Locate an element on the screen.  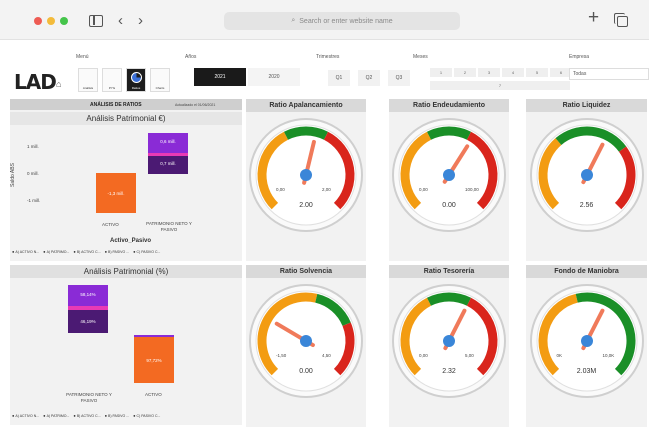
bar-patrimonio-upper-label: 0,6 mill. is located at coordinates (168, 141).